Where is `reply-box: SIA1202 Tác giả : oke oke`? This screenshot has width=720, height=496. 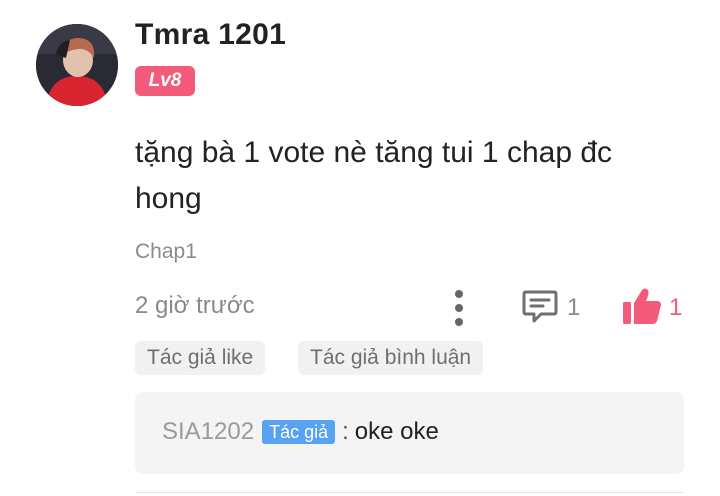 reply-box: SIA1202 Tác giả : oke oke is located at coordinates (409, 433).